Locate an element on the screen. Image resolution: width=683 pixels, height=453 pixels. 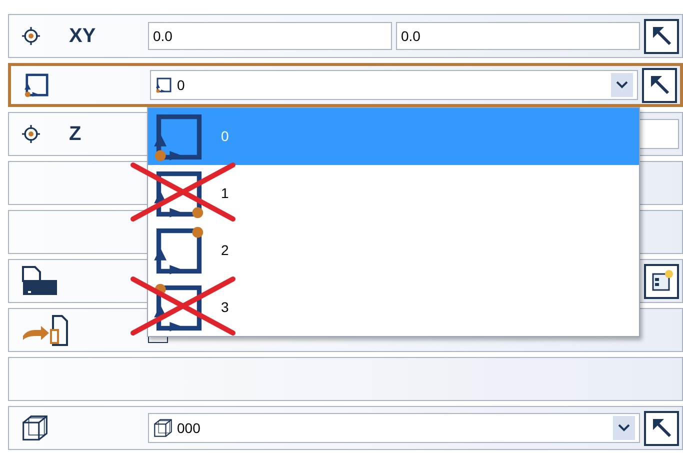
new-icon is located at coordinates (662, 281).